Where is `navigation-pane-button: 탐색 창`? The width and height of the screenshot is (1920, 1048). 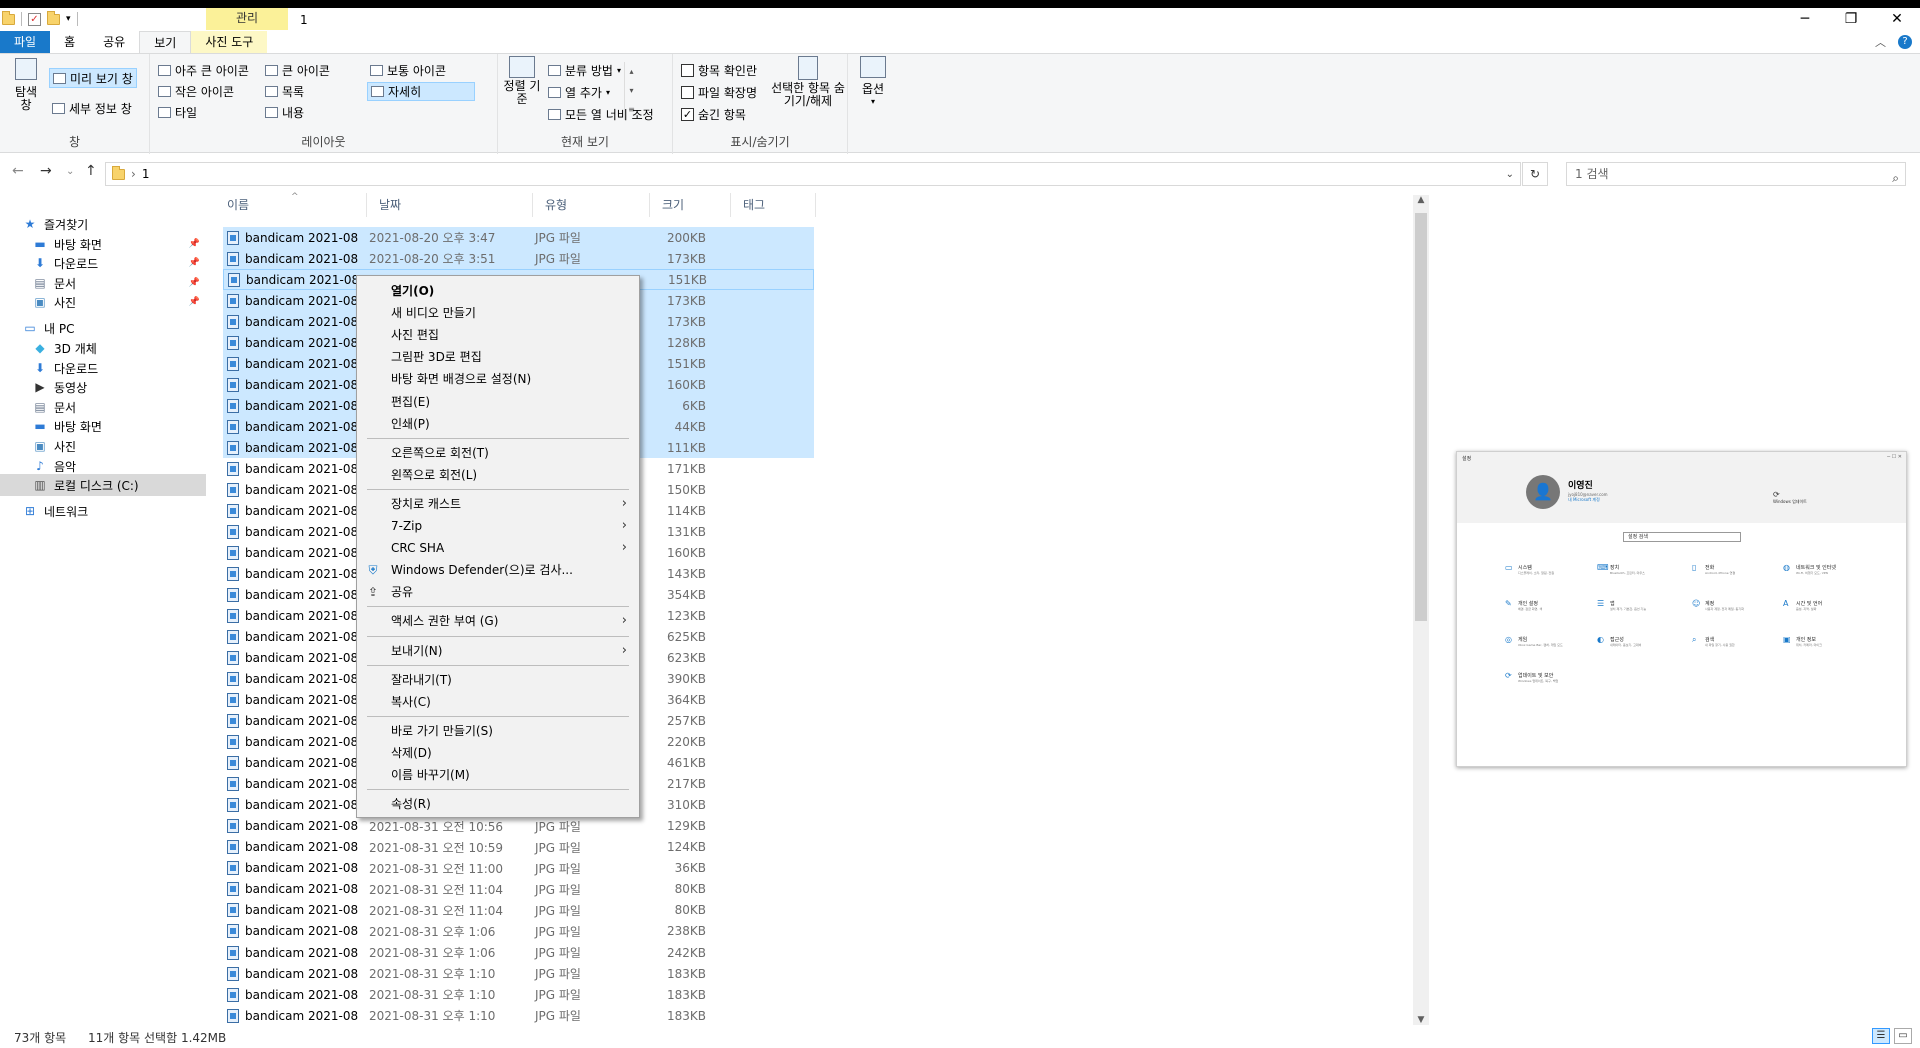
navigation-pane-button: 탐색 창 is located at coordinates (26, 85).